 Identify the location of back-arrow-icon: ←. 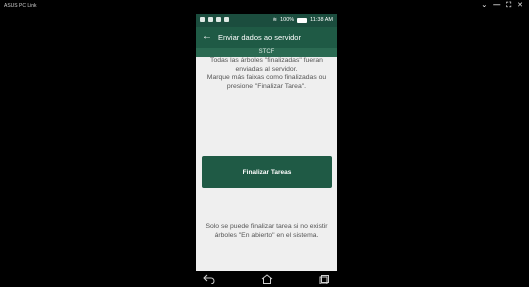
(207, 37).